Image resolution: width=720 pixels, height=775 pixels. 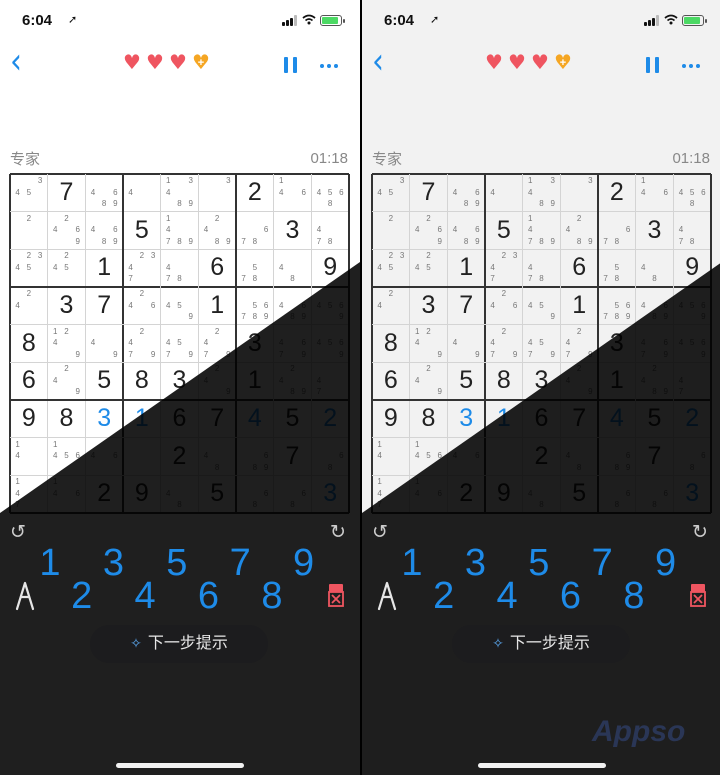 What do you see at coordinates (571, 596) in the screenshot?
I see `number-key-6: 6` at bounding box center [571, 596].